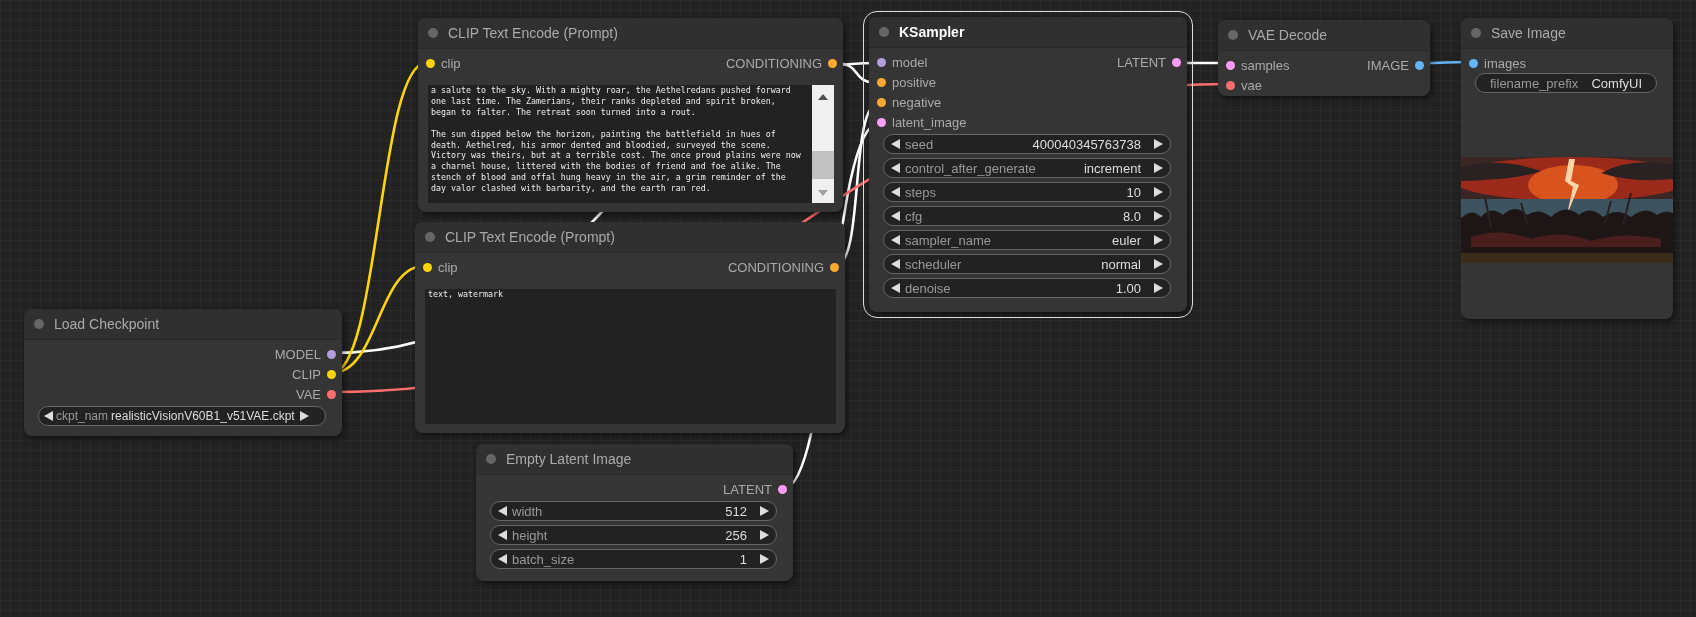 The width and height of the screenshot is (1696, 617). Describe the element at coordinates (932, 32) in the screenshot. I see `node-title: KSampler` at that location.